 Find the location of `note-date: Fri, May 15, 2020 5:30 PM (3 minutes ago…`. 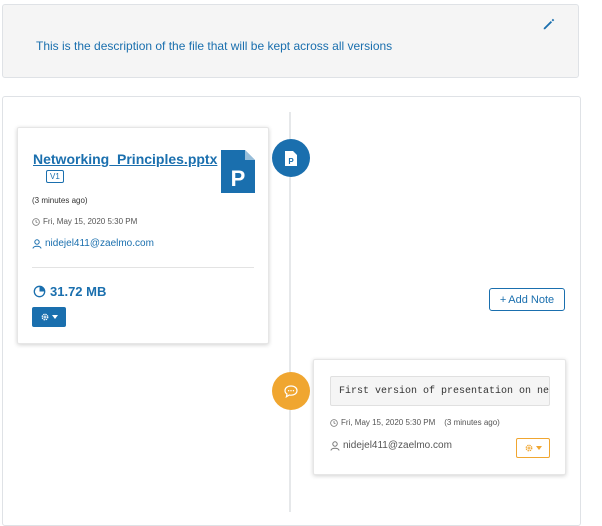

note-date: Fri, May 15, 2020 5:30 PM (3 minutes ago… is located at coordinates (415, 422).